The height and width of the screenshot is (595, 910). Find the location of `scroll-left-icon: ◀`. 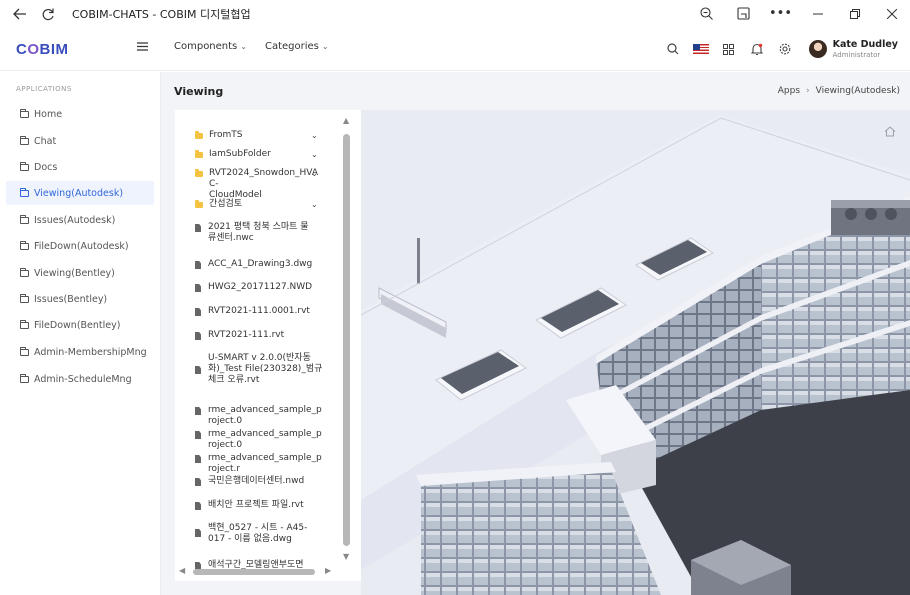

scroll-left-icon: ◀ is located at coordinates (182, 570).